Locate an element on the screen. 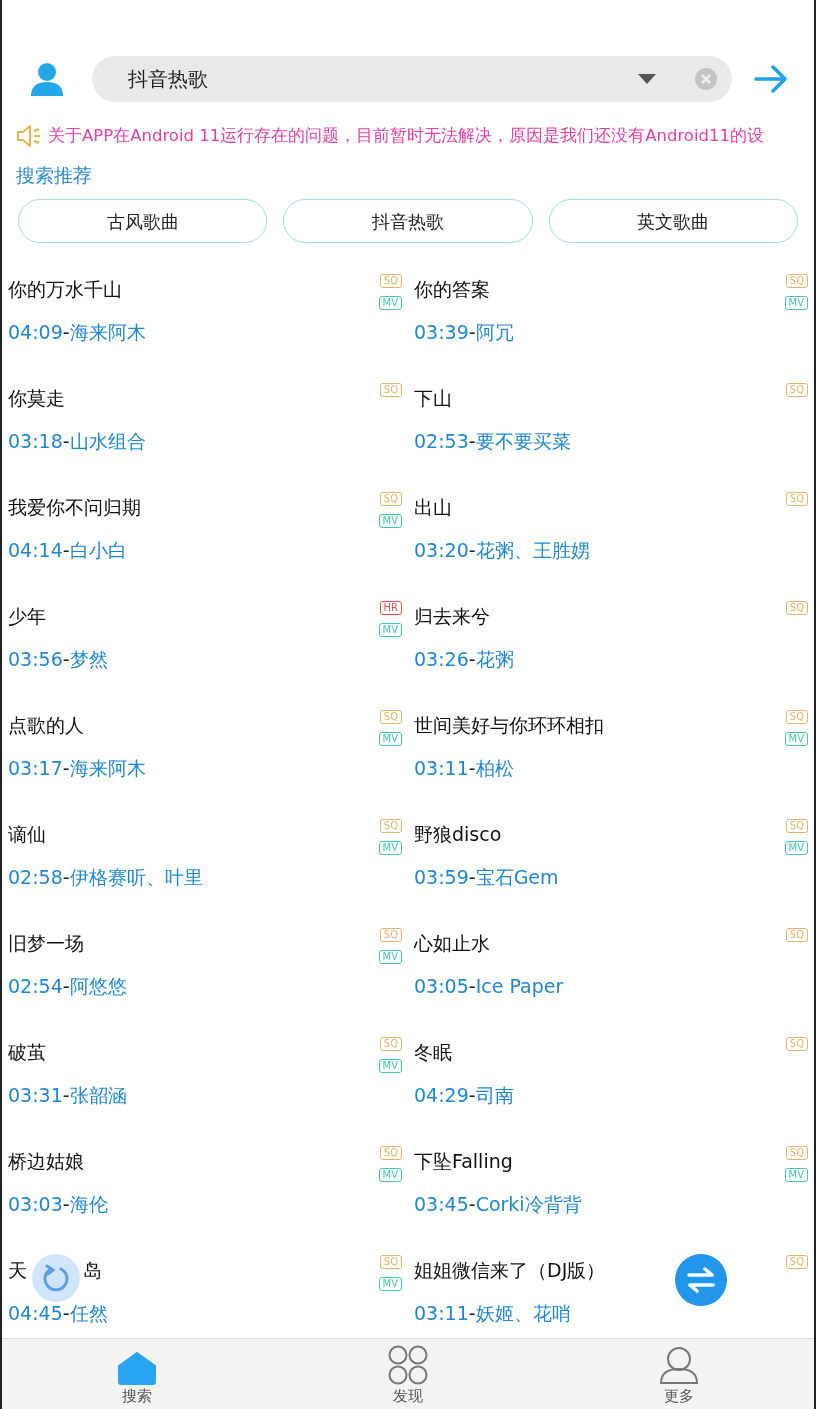 Image resolution: width=816 pixels, height=1409 pixels. artist-name: 山水组合 is located at coordinates (107, 441).